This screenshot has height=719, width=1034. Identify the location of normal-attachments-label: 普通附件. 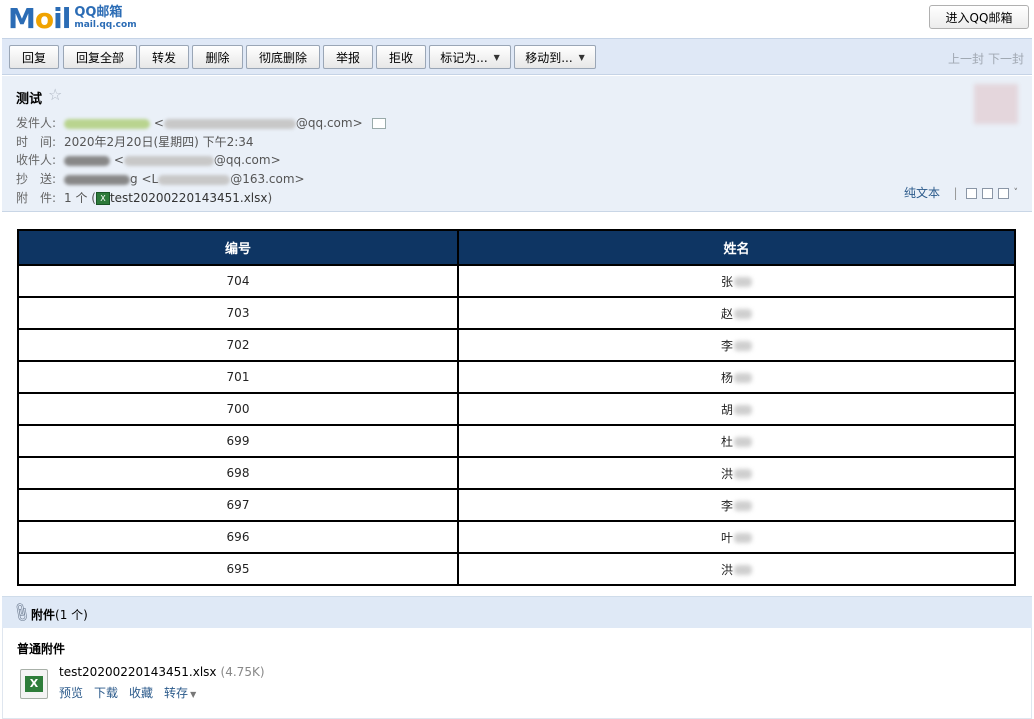
(41, 649).